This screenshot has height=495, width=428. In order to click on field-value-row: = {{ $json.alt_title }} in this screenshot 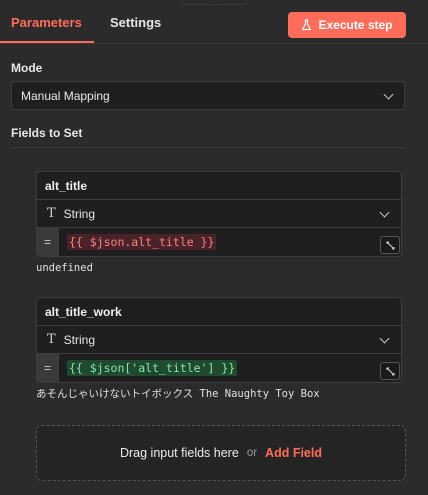, I will do `click(219, 242)`.